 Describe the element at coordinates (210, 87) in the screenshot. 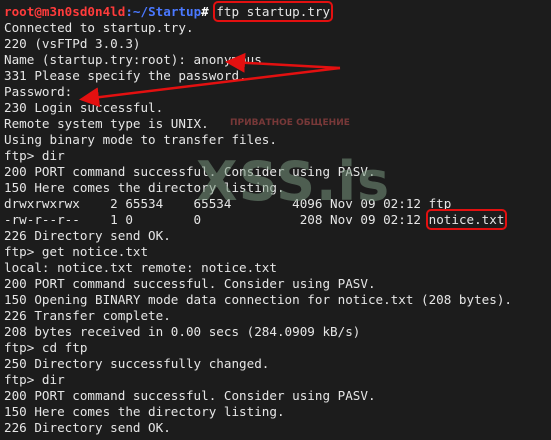

I see `arrow-to-password` at that location.